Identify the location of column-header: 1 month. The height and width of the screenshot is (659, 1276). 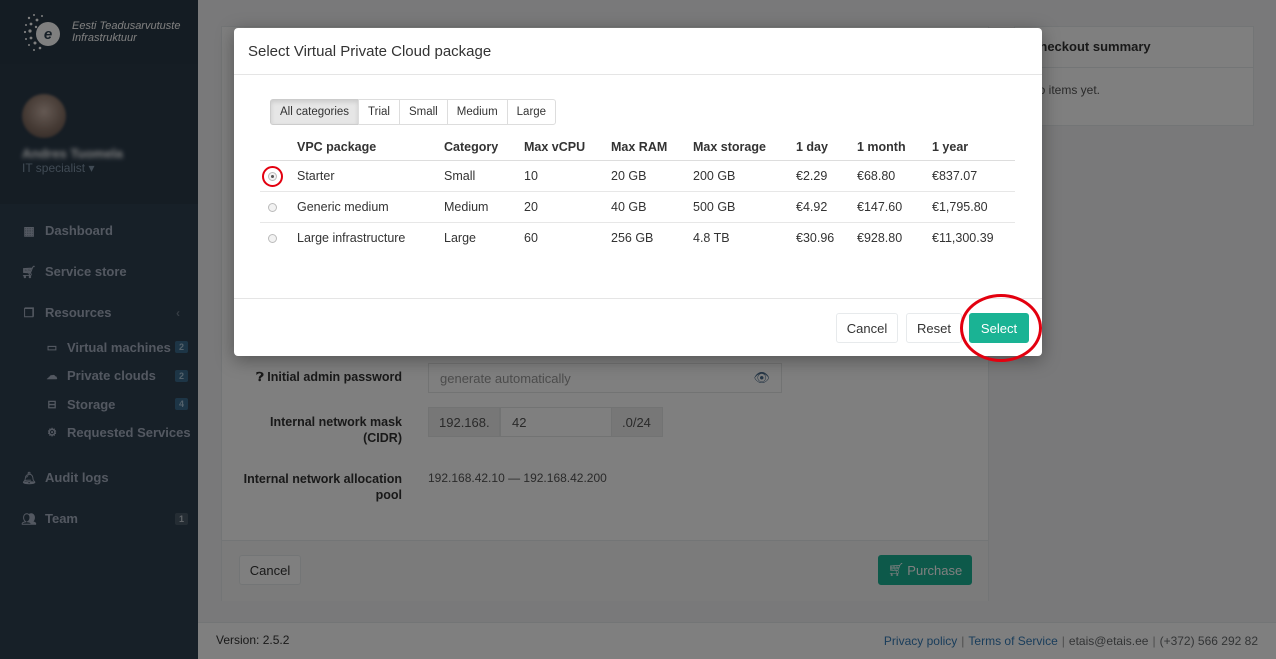
(894, 147).